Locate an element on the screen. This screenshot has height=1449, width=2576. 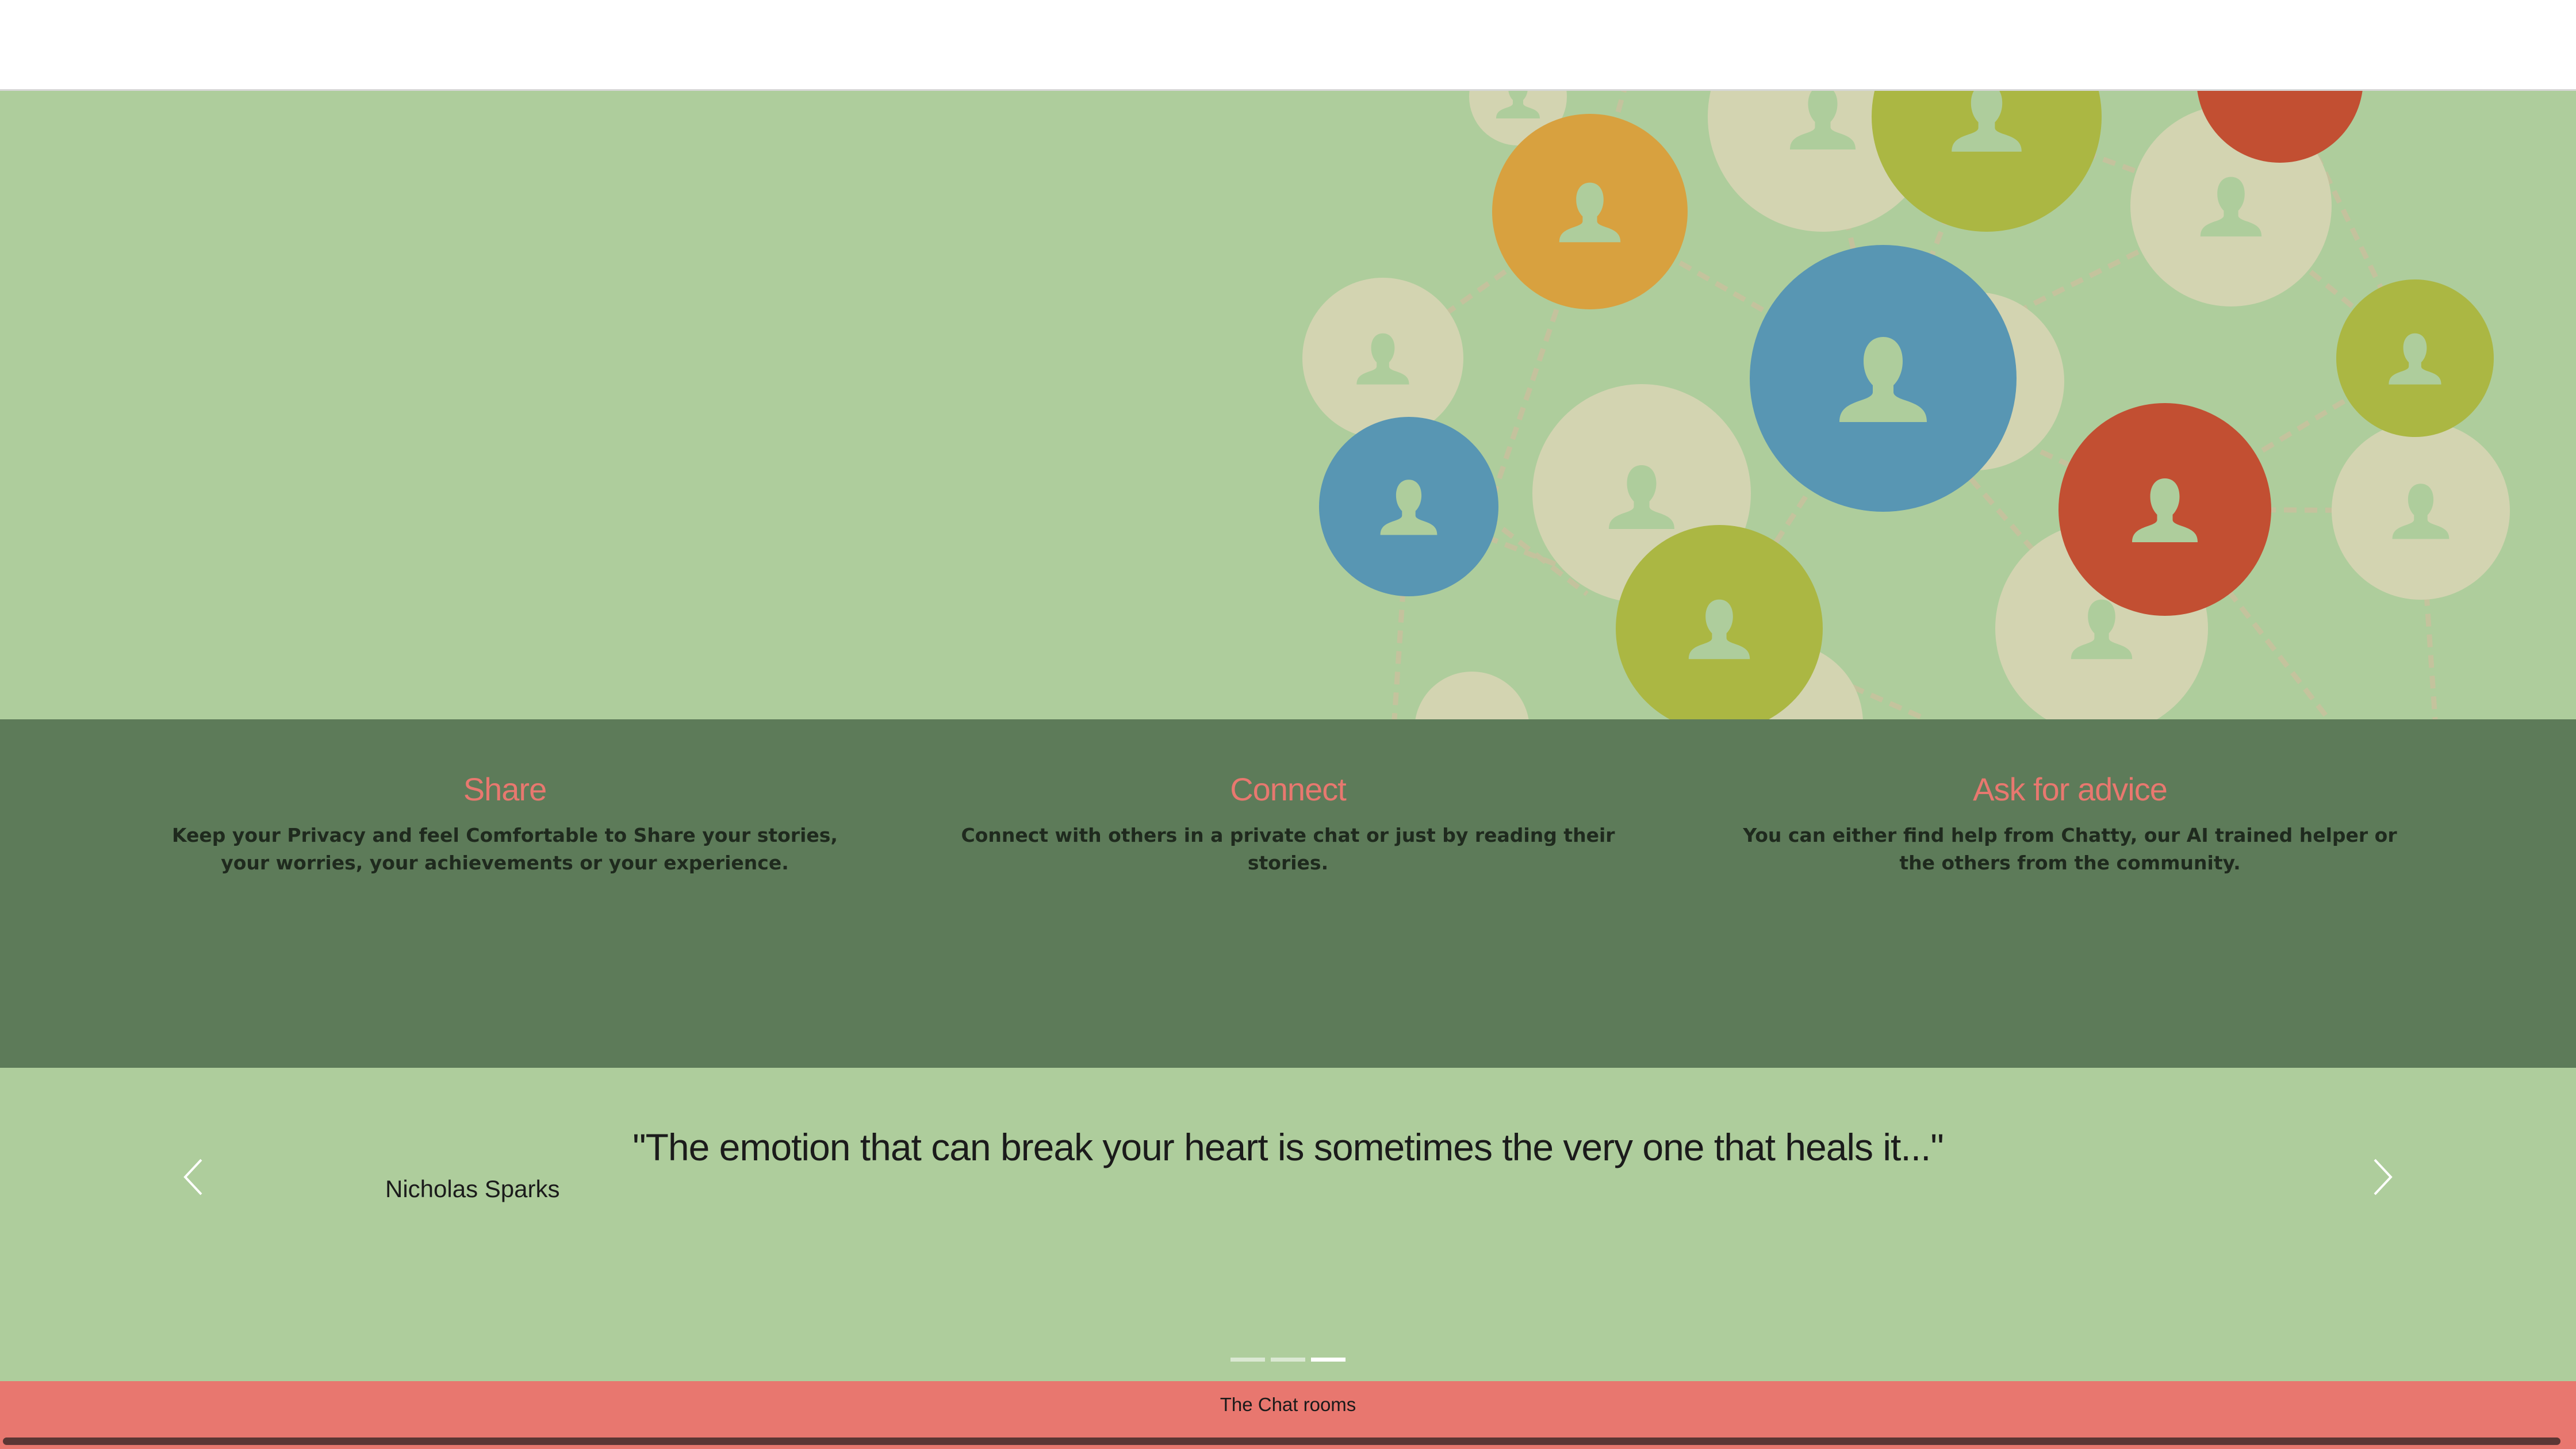
carousel-prev-button is located at coordinates (193, 1177).